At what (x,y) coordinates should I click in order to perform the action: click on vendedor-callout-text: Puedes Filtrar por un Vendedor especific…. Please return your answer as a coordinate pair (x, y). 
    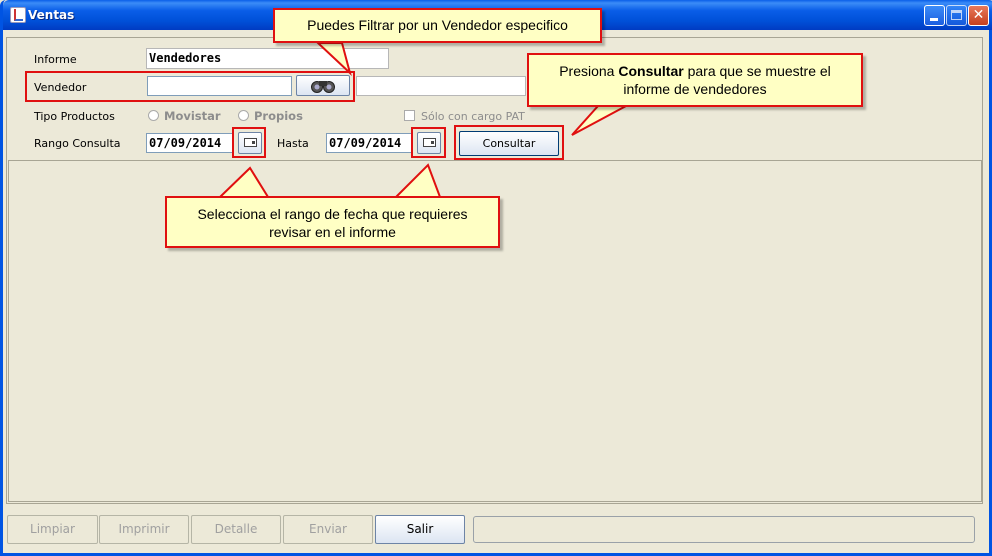
    Looking at the image, I should click on (437, 25).